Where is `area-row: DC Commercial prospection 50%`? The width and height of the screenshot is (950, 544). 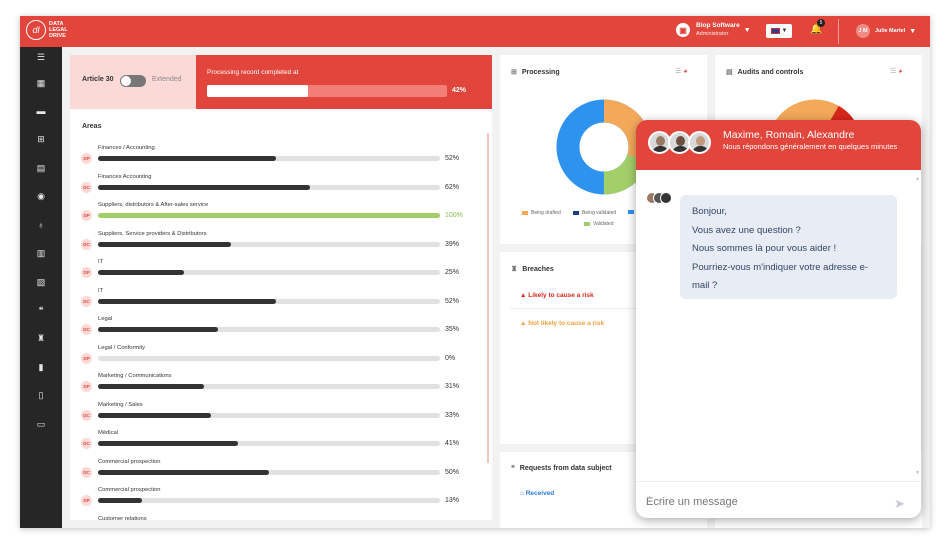
area-row: DC Commercial prospection 50% is located at coordinates (276, 473).